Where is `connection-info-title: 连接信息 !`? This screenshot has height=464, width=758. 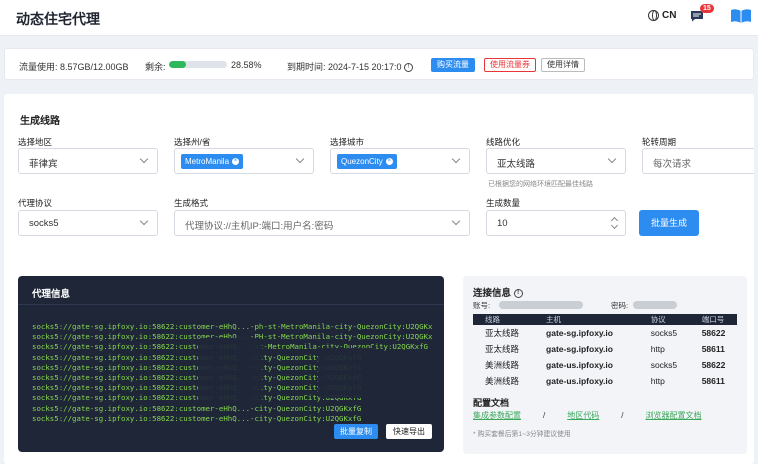
connection-info-title: 连接信息 ! is located at coordinates (498, 292).